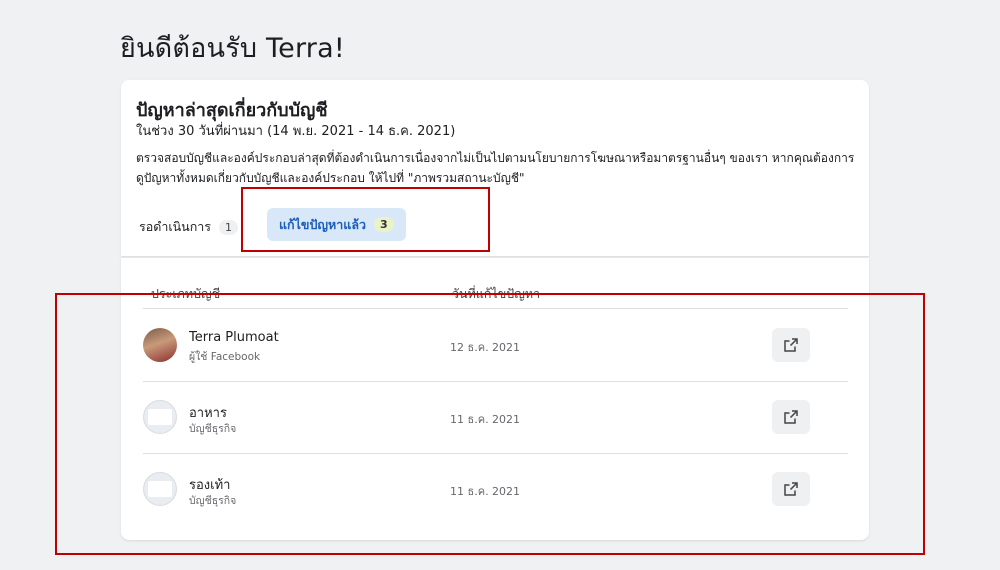  I want to click on tab-pending-count: 1, so click(229, 227).